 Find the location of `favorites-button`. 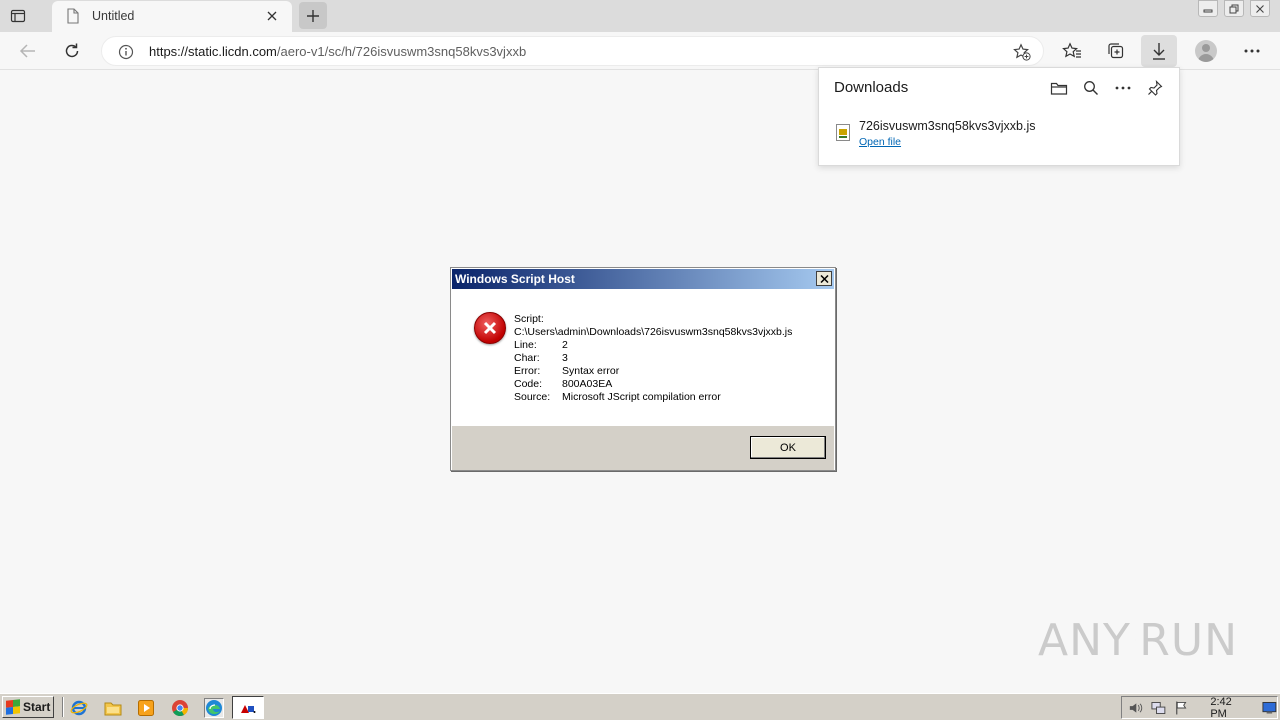

favorites-button is located at coordinates (1072, 51).